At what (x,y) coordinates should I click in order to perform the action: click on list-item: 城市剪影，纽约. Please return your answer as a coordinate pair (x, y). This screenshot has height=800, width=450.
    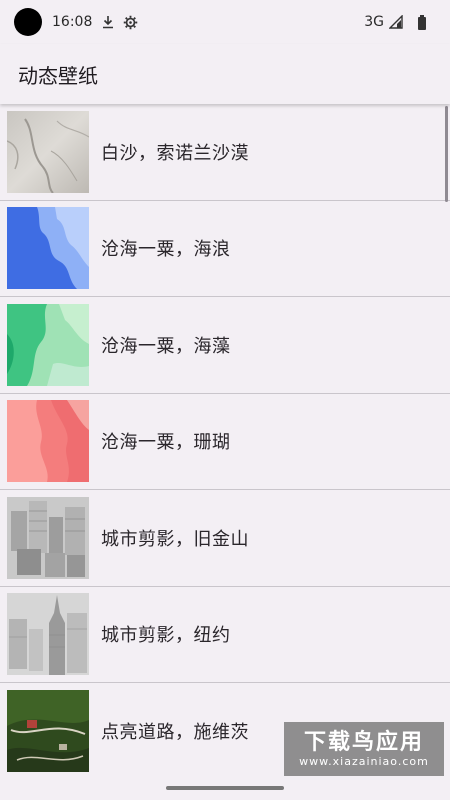
    Looking at the image, I should click on (225, 635).